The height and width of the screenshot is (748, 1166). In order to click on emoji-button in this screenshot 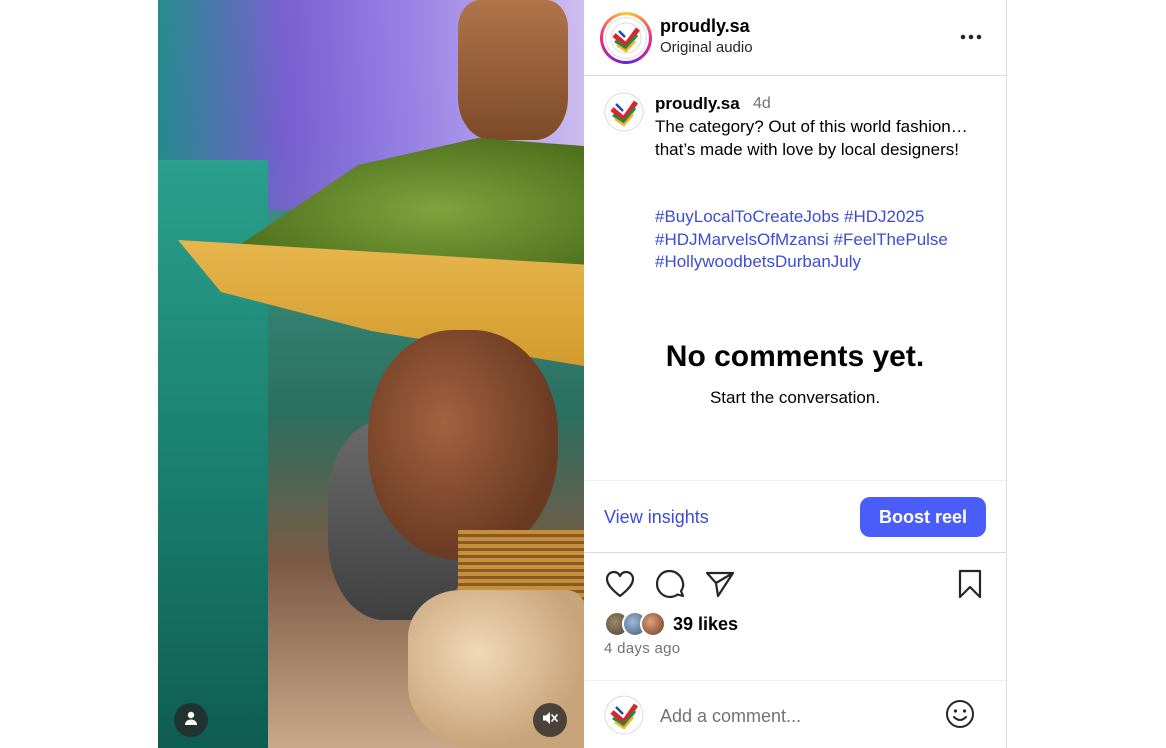, I will do `click(960, 716)`.